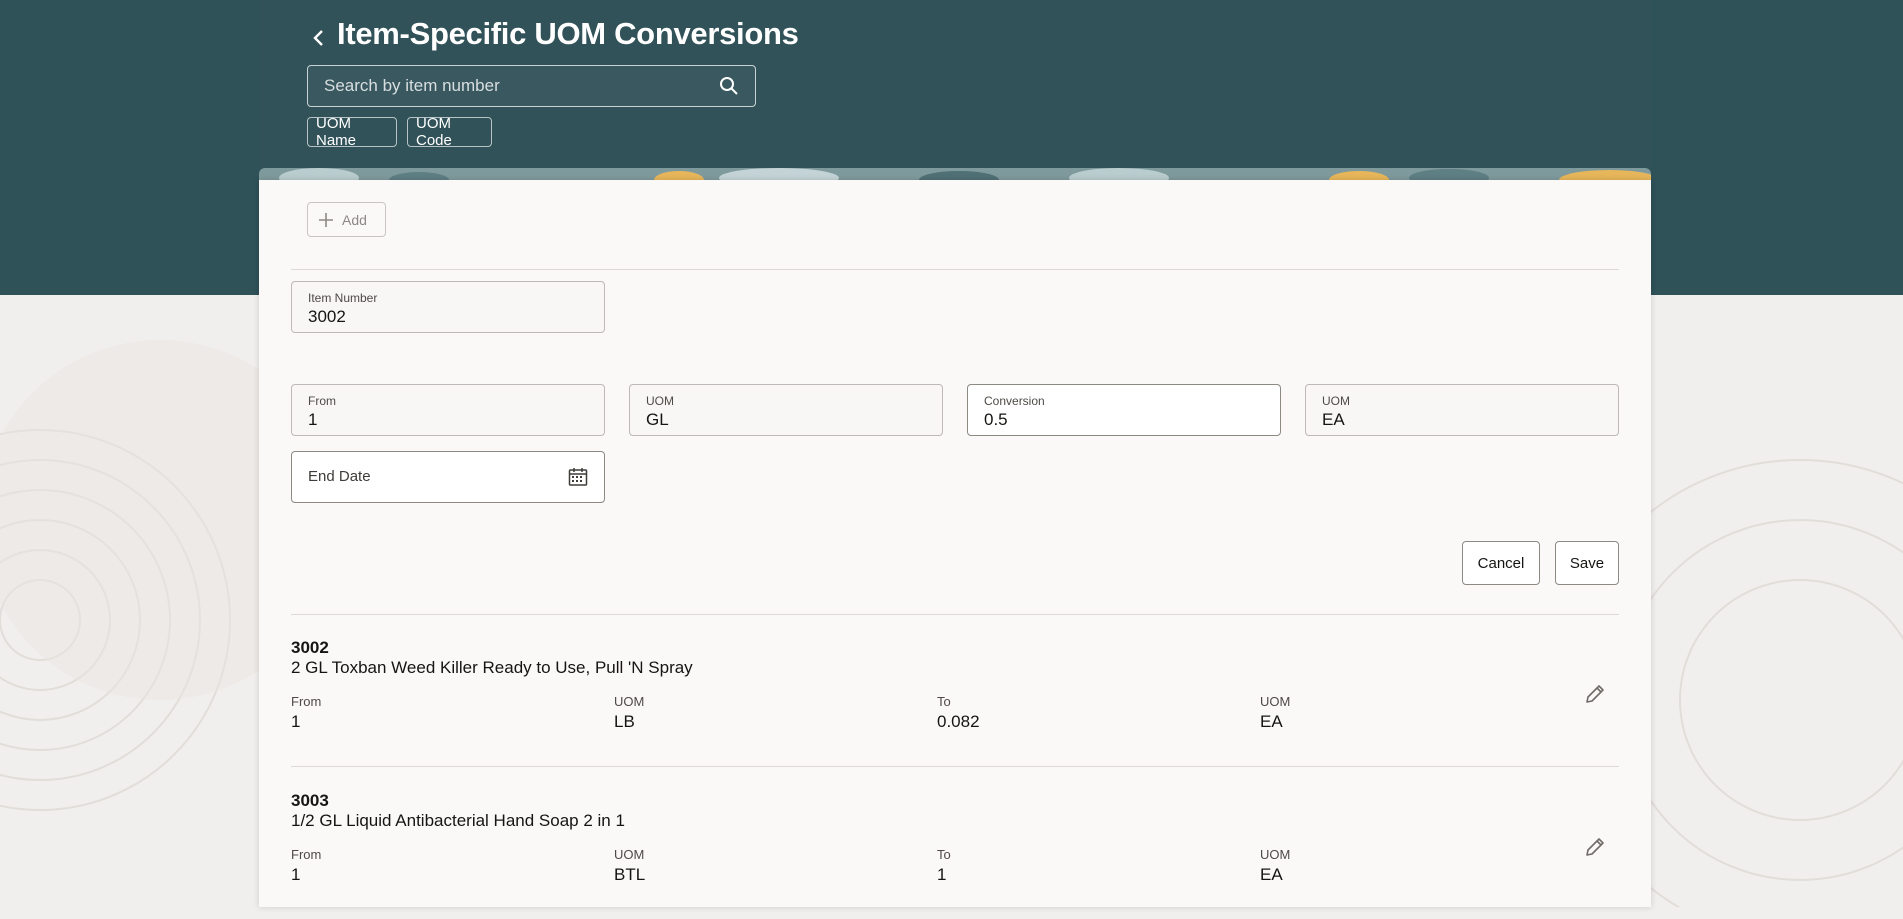  I want to click on to-value: 1, so click(942, 874).